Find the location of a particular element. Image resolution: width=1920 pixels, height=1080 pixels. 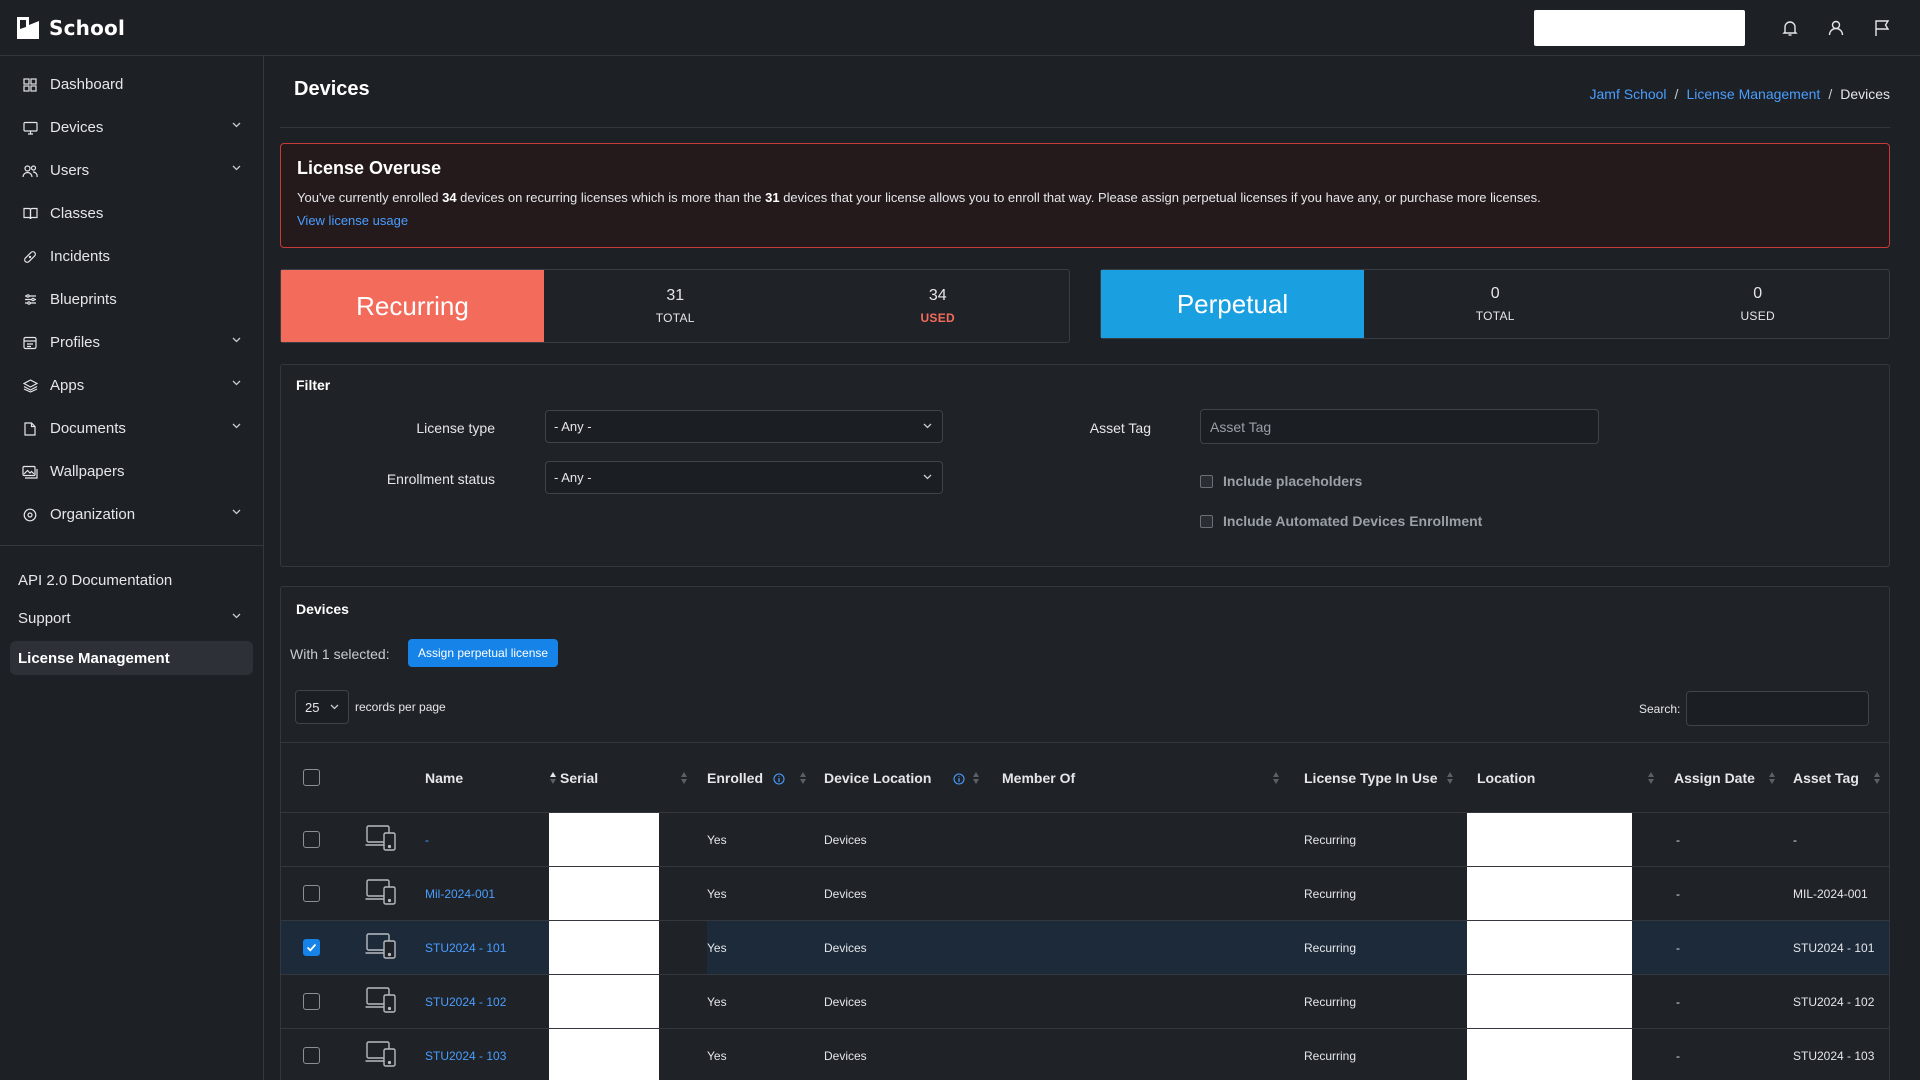

device-name-link: STU2024 - 101 is located at coordinates (465, 948).